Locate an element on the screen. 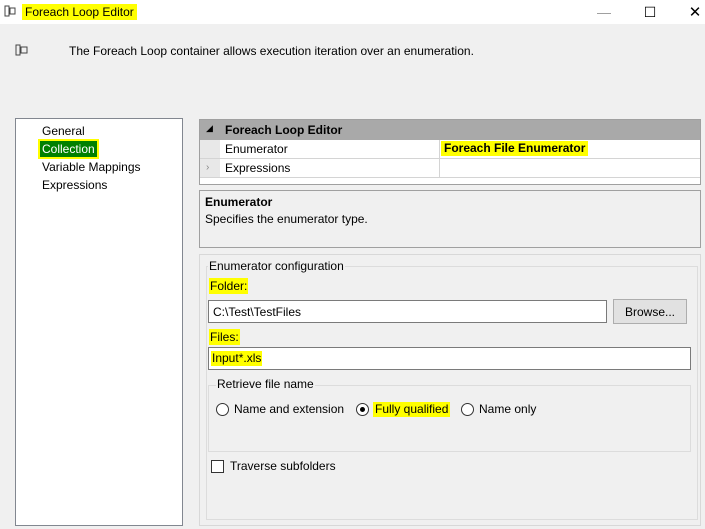 The image size is (705, 529). grid-row-label: Enumerator is located at coordinates (256, 149).